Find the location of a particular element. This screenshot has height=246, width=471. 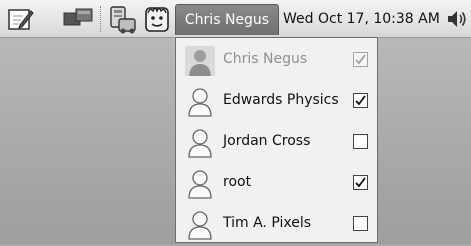

user-item-edwards-physics: Edwards Physics is located at coordinates (276, 101).